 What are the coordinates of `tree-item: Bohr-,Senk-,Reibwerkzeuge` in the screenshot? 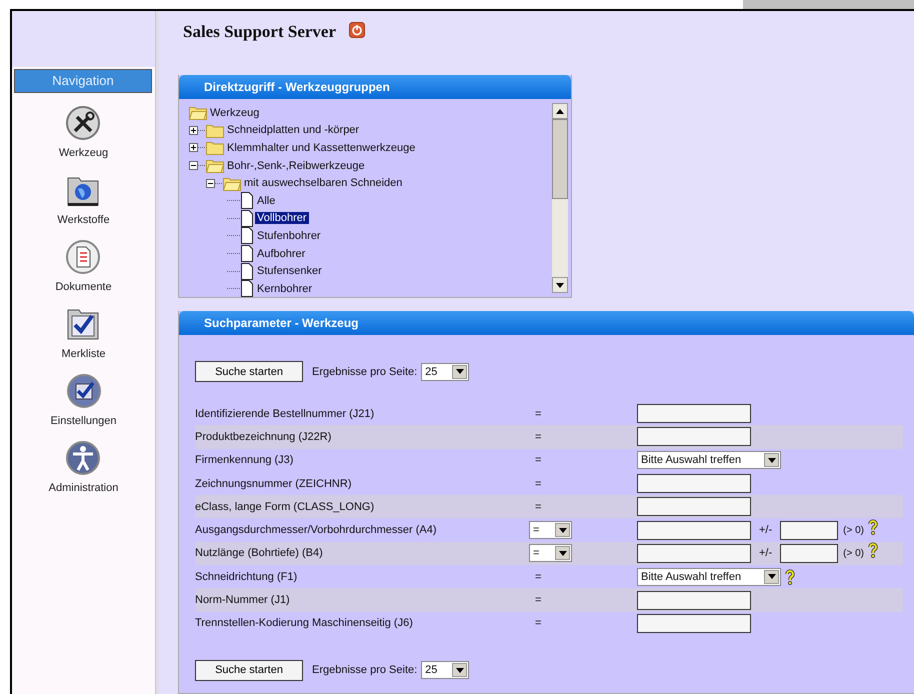 It's located at (296, 166).